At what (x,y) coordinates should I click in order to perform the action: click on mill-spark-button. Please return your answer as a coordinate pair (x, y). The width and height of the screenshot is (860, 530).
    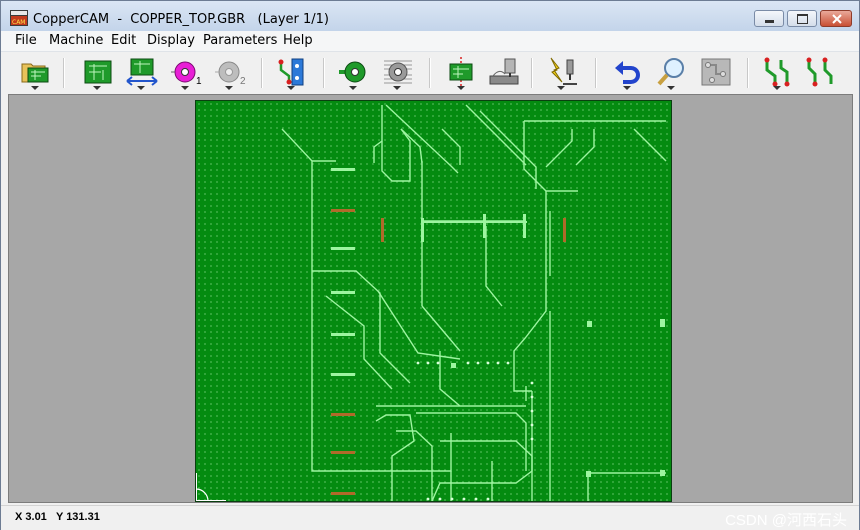
    Looking at the image, I should click on (562, 73).